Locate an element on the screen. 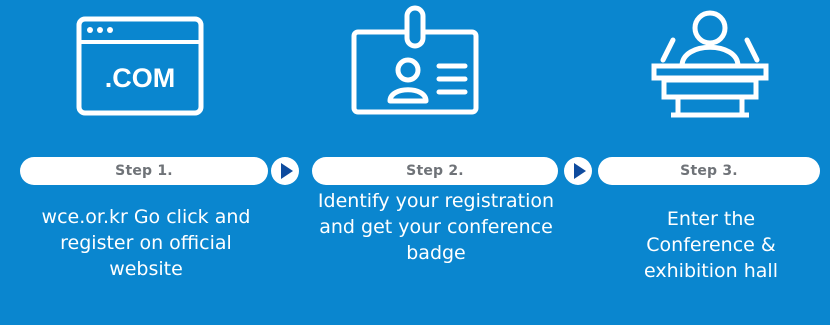  id-badge-icon is located at coordinates (415, 60).